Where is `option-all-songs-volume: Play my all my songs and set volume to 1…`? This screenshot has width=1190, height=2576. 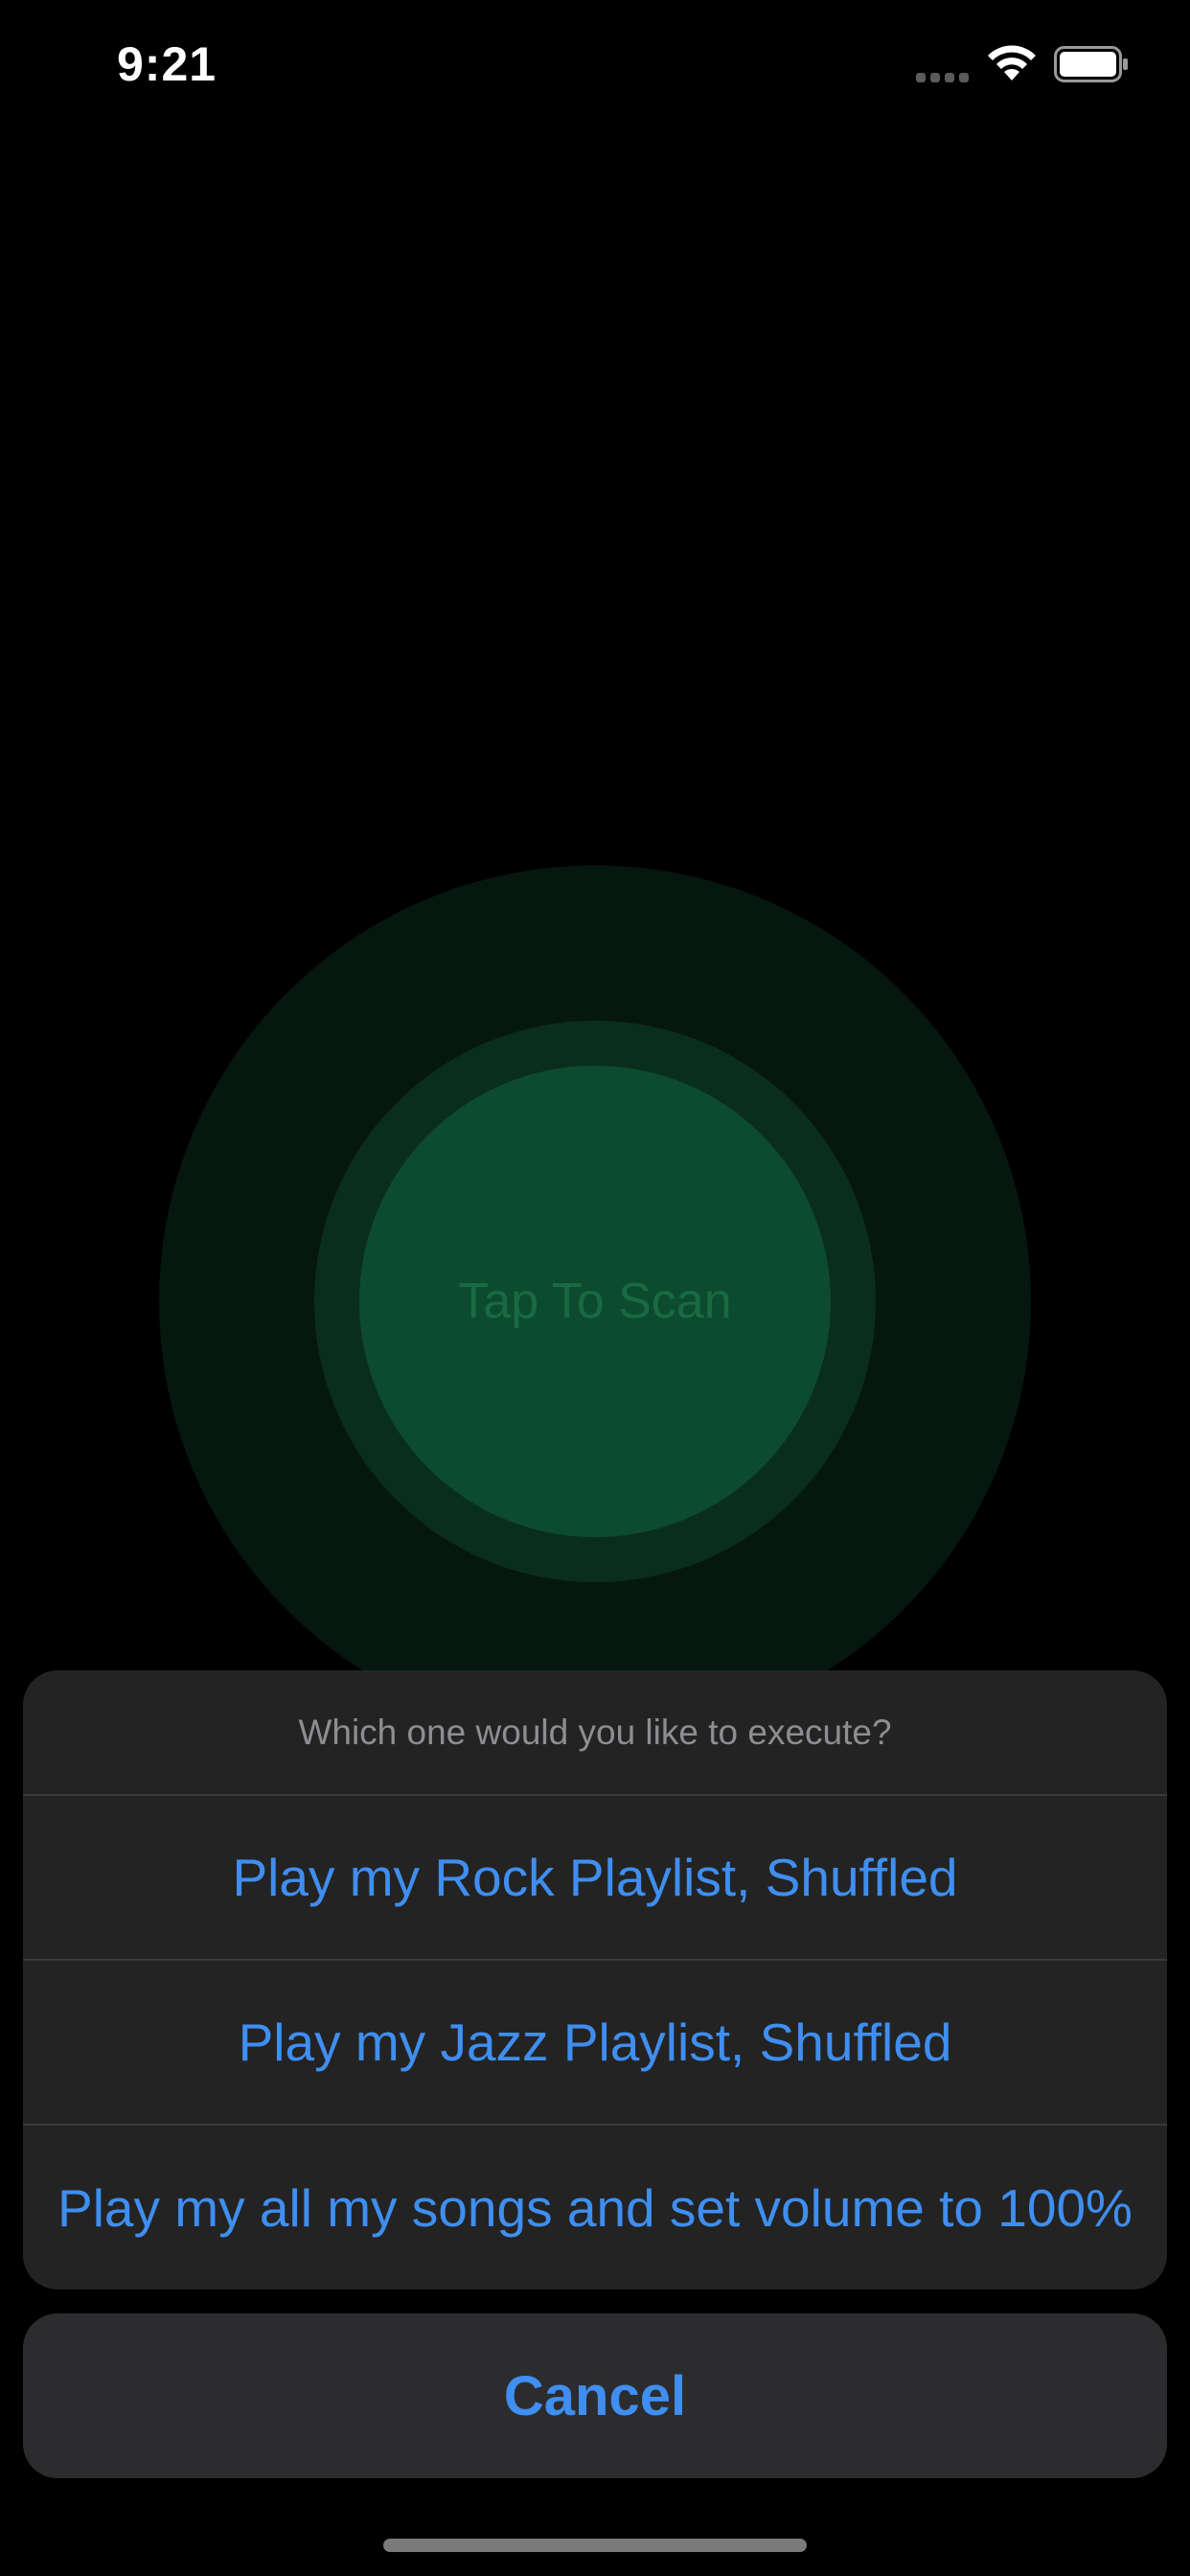 option-all-songs-volume: Play my all my songs and set volume to 1… is located at coordinates (595, 2207).